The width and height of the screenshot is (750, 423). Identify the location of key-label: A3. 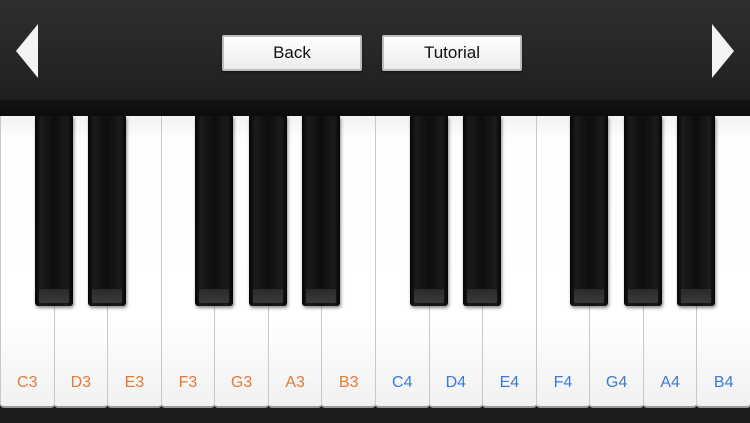
(295, 382).